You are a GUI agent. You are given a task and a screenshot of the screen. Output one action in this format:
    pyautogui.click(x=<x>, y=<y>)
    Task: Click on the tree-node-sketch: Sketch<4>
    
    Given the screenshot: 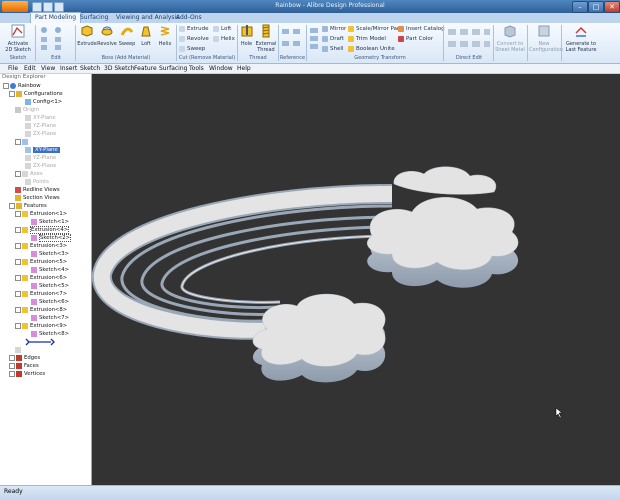 What is the action you would take?
    pyautogui.click(x=45, y=270)
    